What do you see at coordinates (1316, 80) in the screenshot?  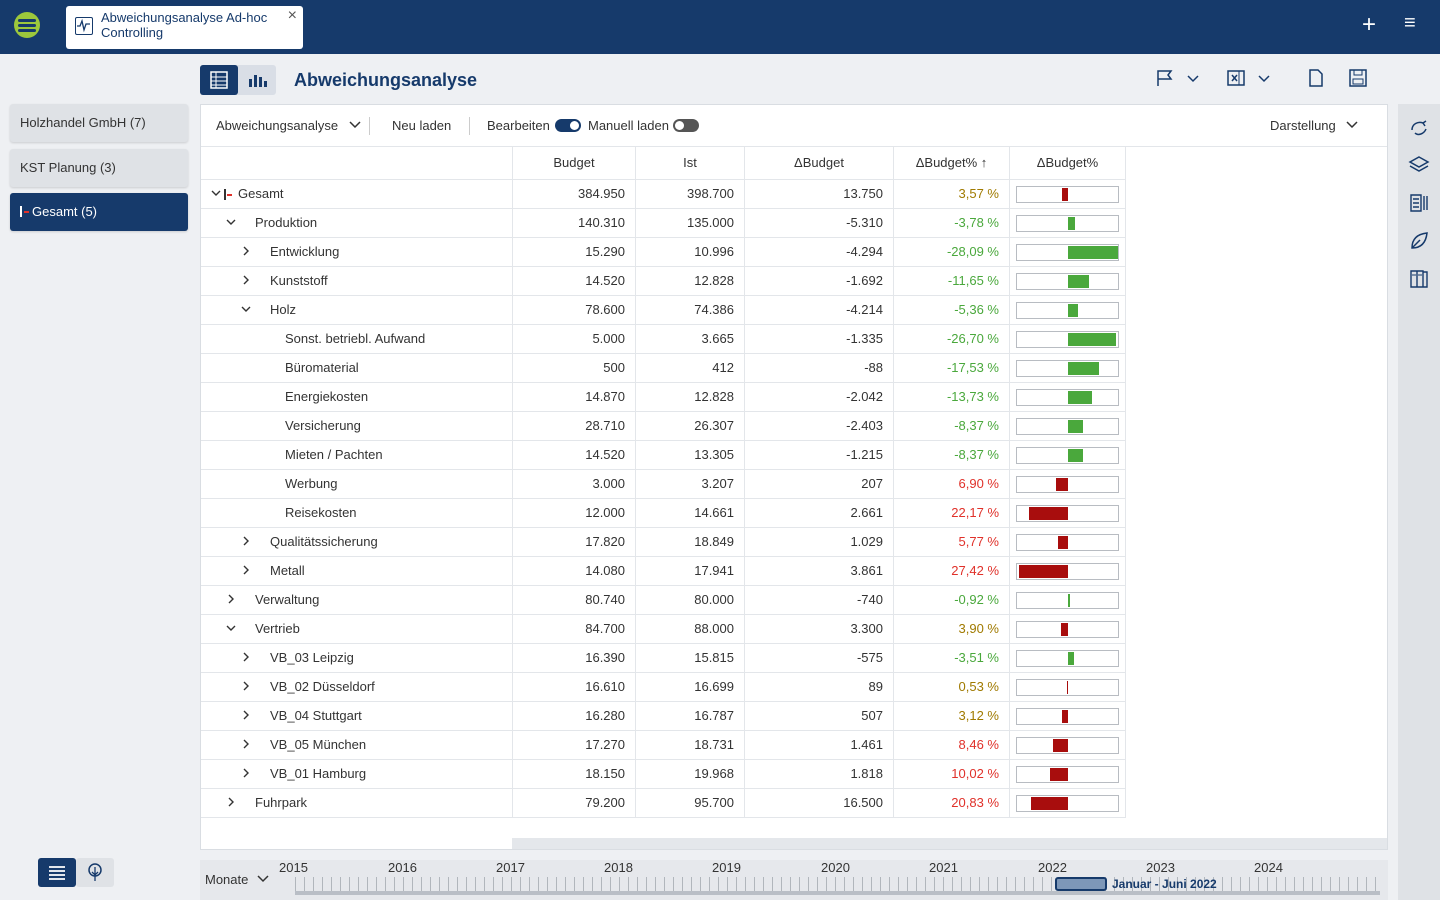 I see `document-icon` at bounding box center [1316, 80].